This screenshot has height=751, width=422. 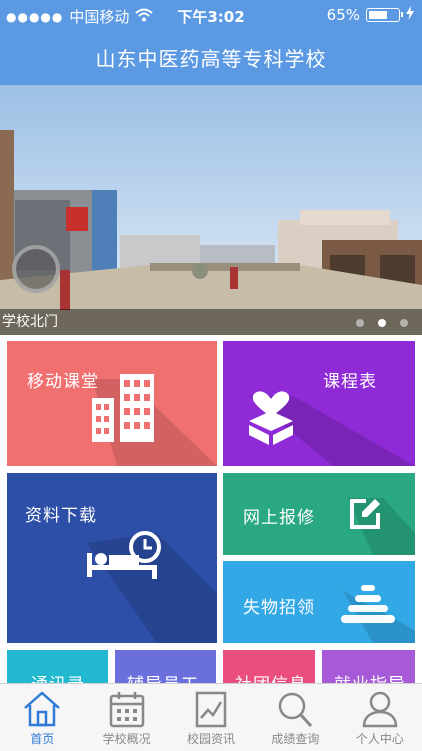 What do you see at coordinates (36, 269) in the screenshot?
I see `assistive-touch-button` at bounding box center [36, 269].